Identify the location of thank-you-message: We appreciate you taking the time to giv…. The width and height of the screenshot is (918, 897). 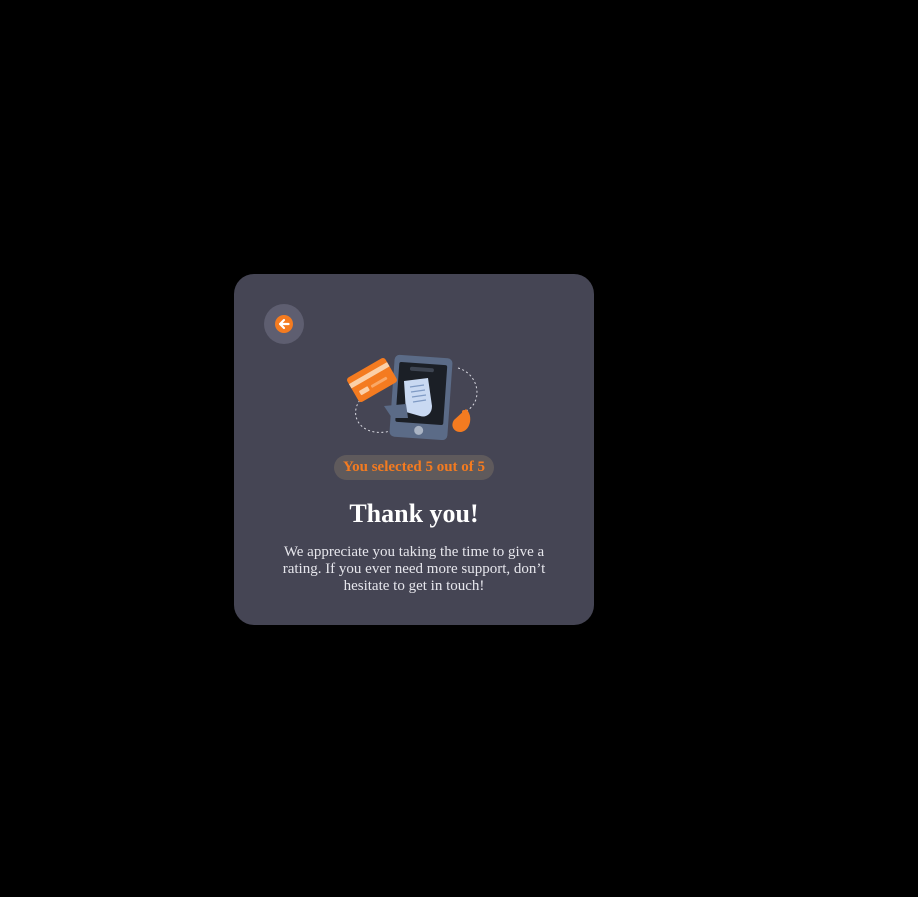
(414, 569).